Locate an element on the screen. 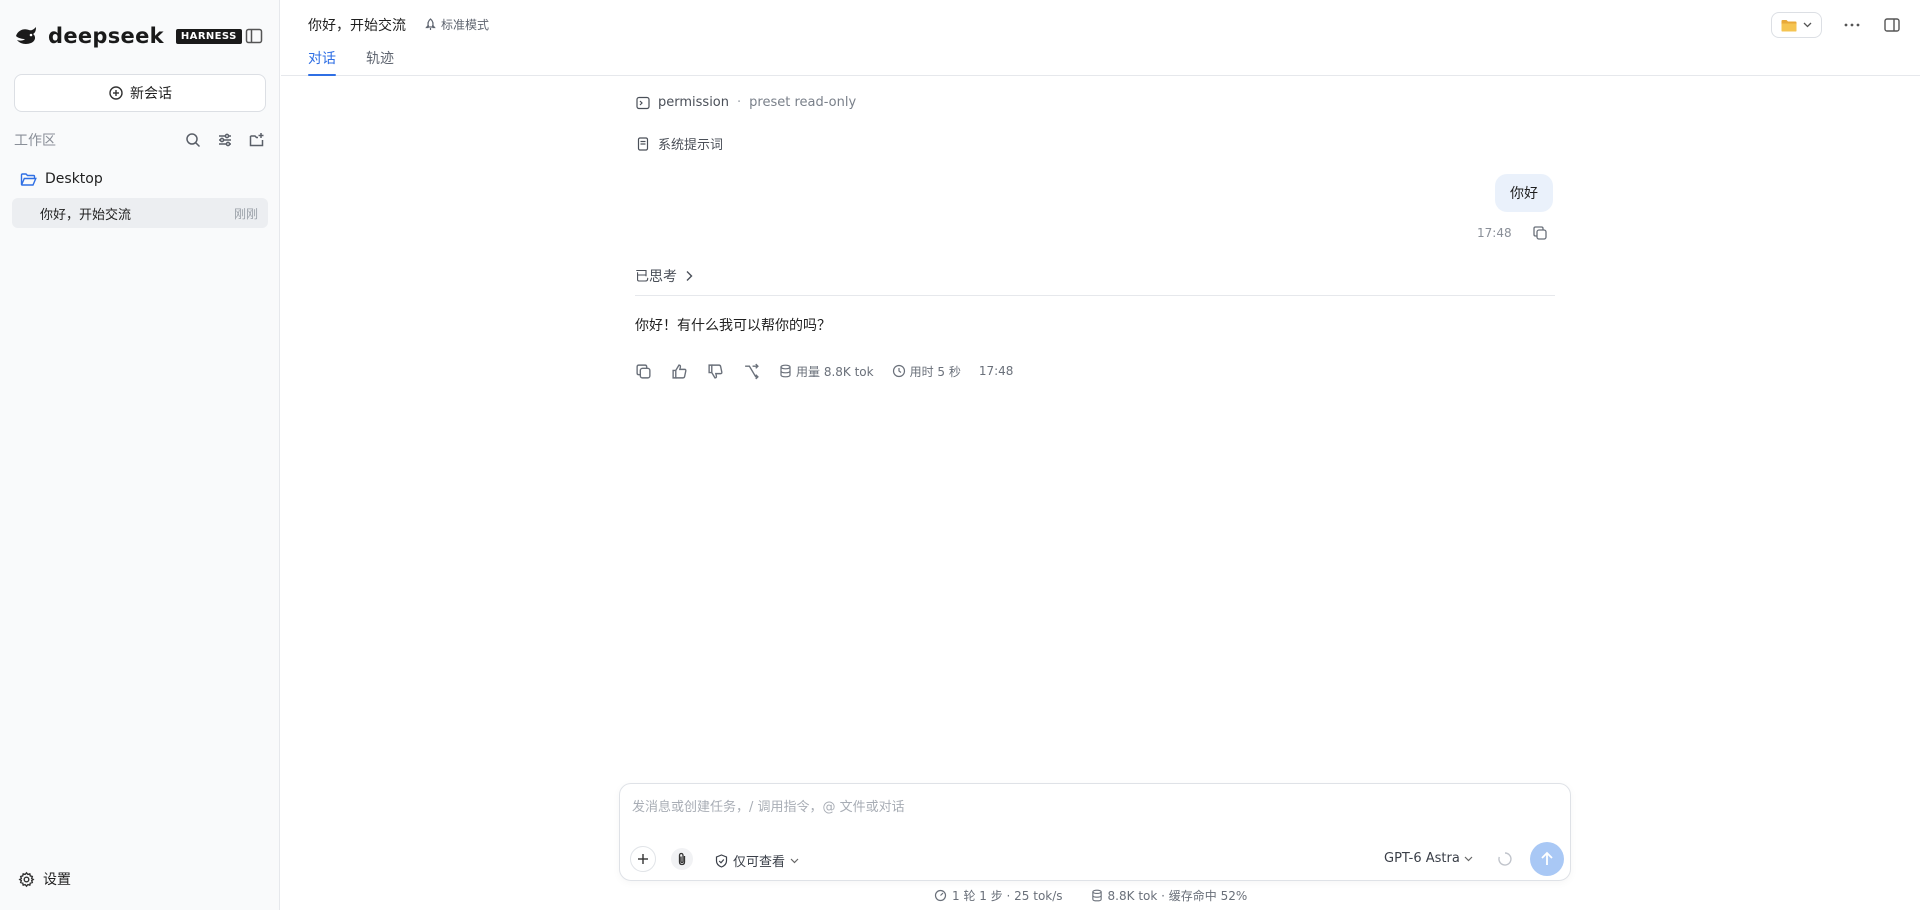 This screenshot has height=910, width=1920. duration-stat: 用时 5 秒 is located at coordinates (926, 371).